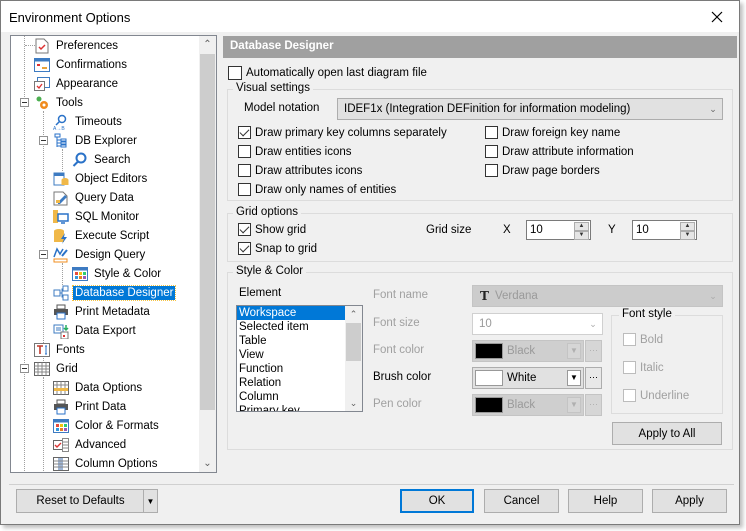 This screenshot has height=531, width=746. What do you see at coordinates (605, 501) in the screenshot?
I see `help-button: Help` at bounding box center [605, 501].